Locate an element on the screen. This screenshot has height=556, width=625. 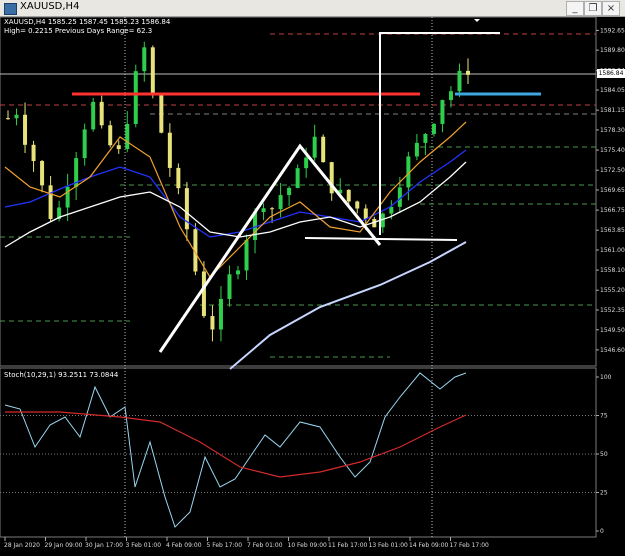
stoch-axis: 100 75 50 25 0 is located at coordinates (604, 454).